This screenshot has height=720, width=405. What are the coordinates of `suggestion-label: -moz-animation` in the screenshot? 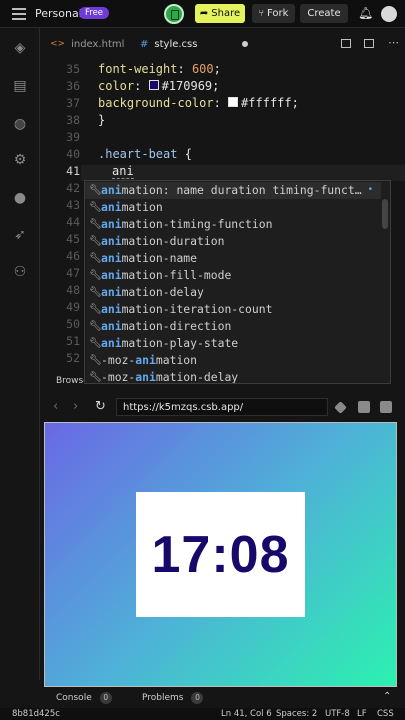 It's located at (149, 360).